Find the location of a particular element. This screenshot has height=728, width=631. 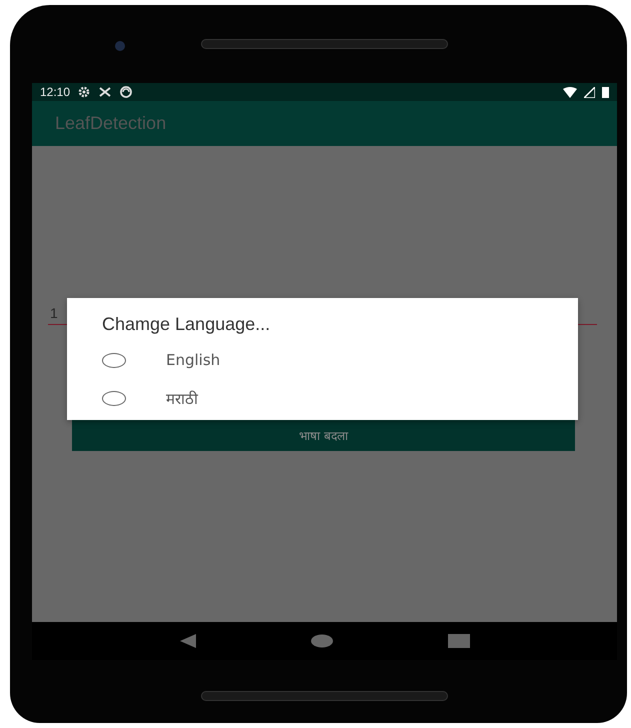

sync-icon is located at coordinates (126, 92).